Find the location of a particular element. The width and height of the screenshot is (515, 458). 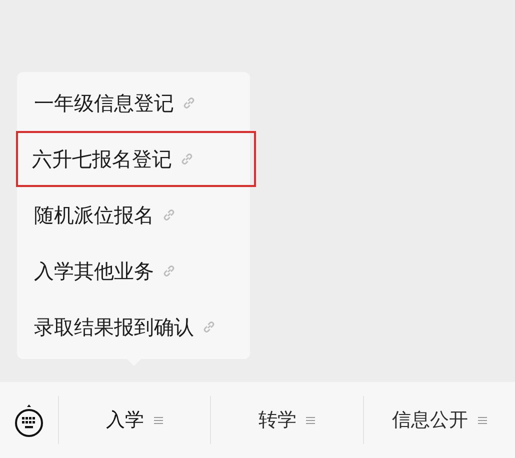

submenu-item: 六升七报名登记 is located at coordinates (136, 159).